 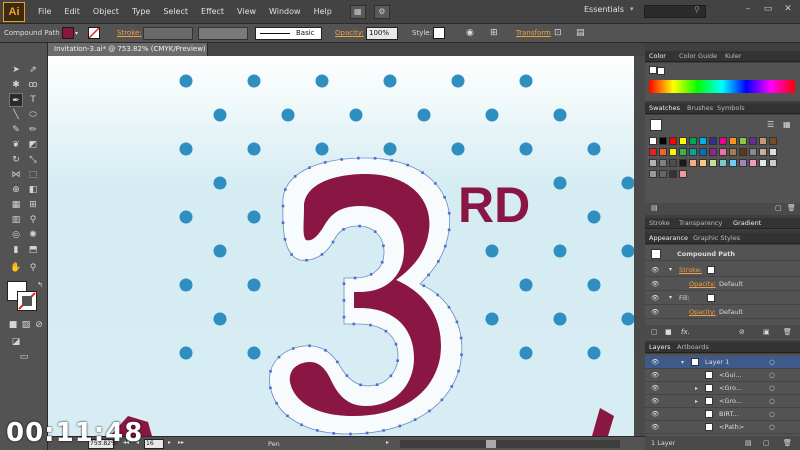 I want to click on add-effect-button: fx., so click(x=685, y=332).